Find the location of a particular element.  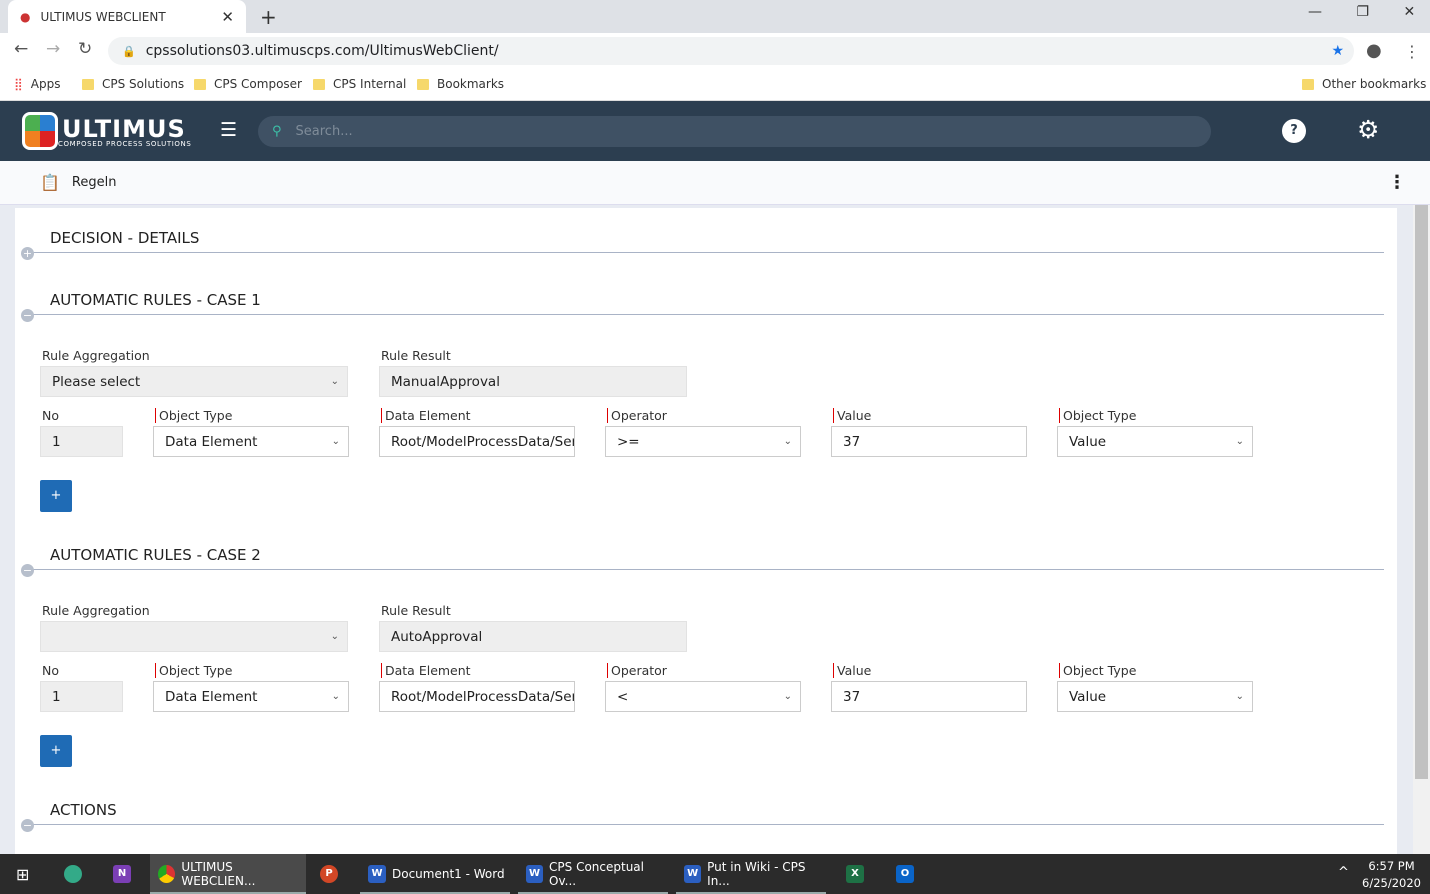

excel-icon: X is located at coordinates (855, 874).